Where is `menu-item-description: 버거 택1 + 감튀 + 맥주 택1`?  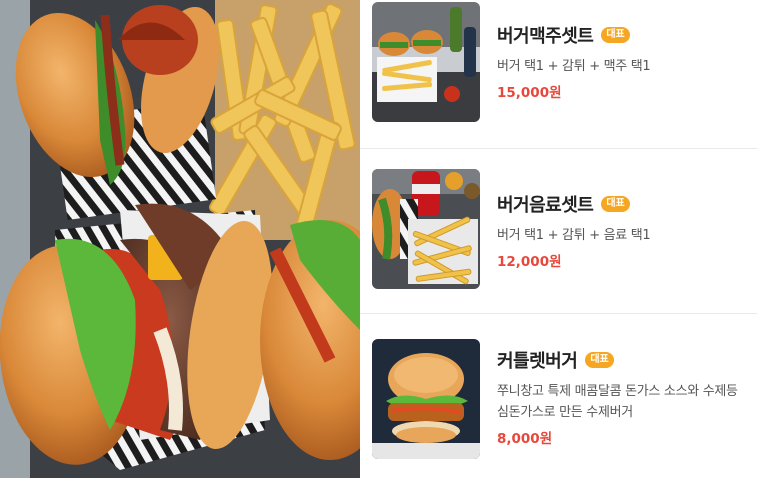
menu-item-description: 버거 택1 + 감튀 + 맥주 택1 is located at coordinates (574, 66).